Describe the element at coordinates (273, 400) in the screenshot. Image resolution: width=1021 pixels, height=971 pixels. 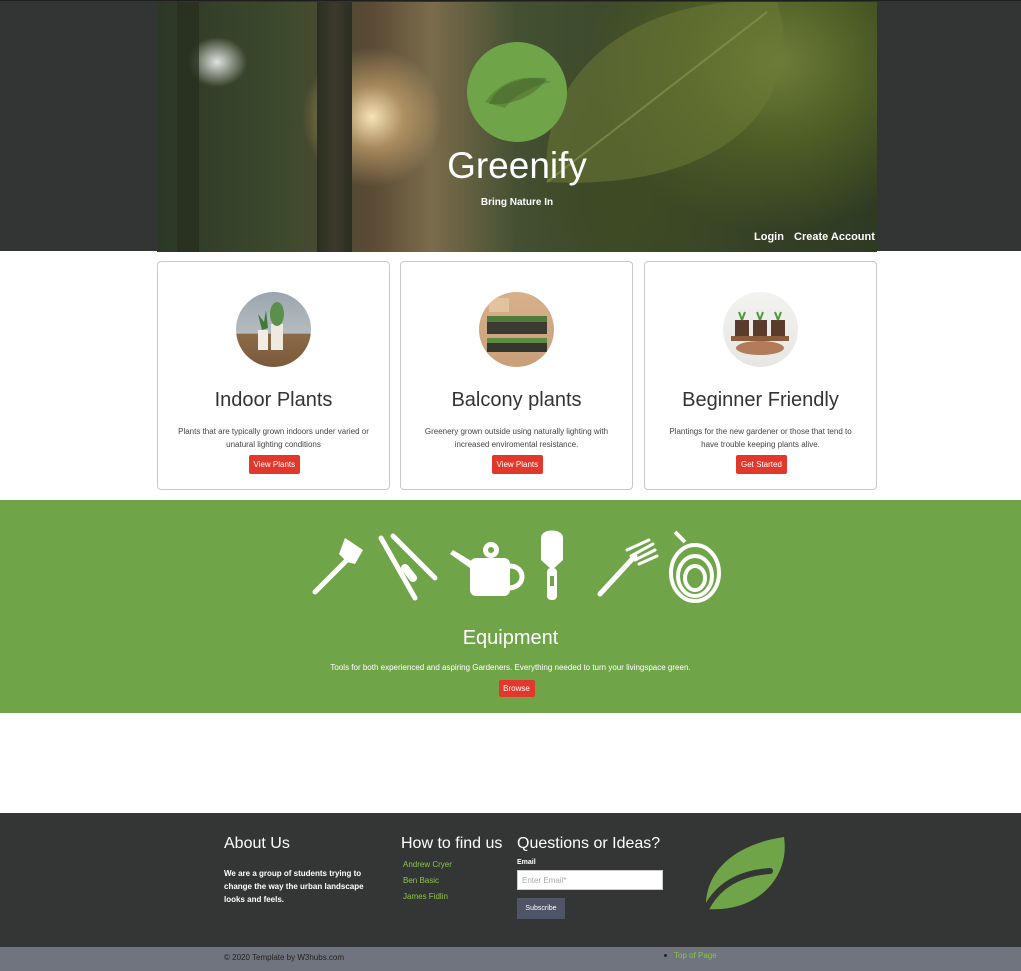
I see `card-title: Indoor Plants` at that location.